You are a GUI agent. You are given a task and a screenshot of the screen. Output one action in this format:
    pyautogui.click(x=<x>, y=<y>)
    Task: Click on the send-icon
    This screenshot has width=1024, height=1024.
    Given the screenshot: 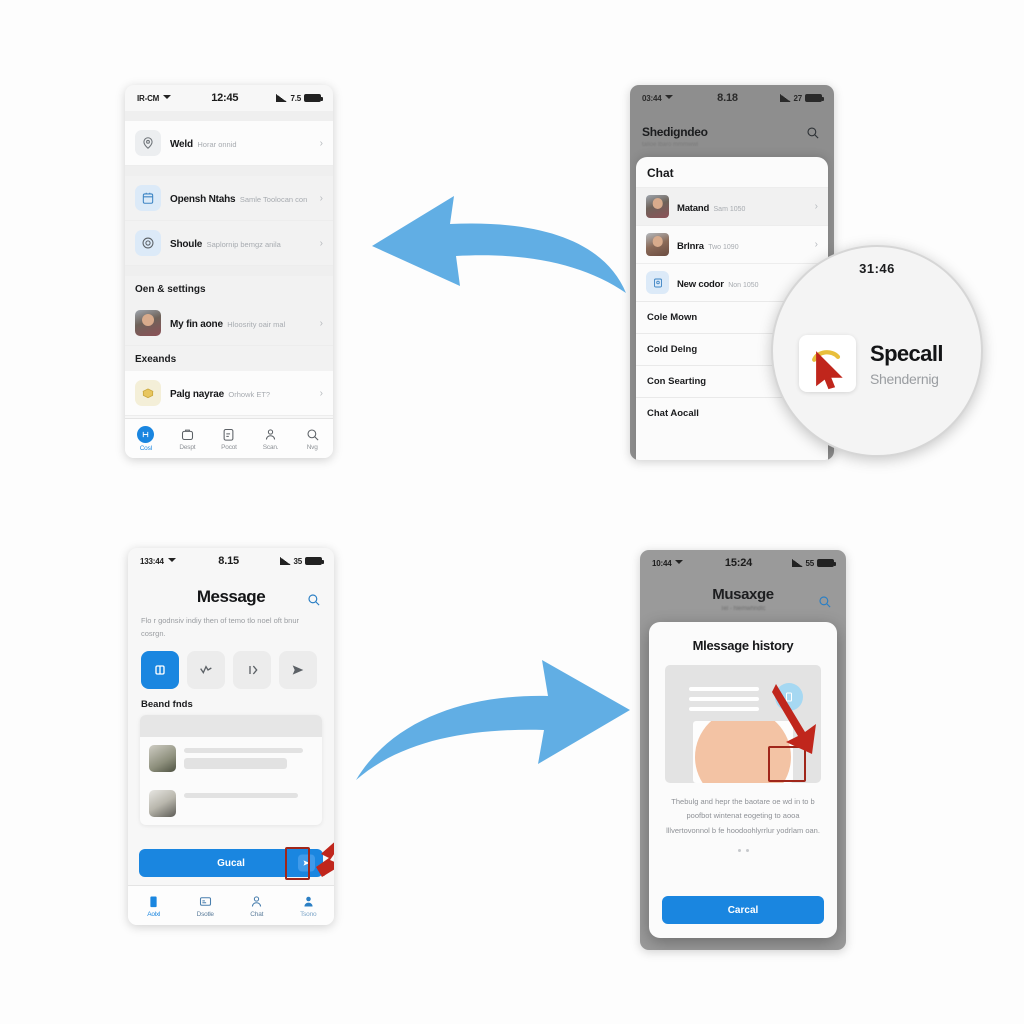 What is the action you would take?
    pyautogui.click(x=298, y=669)
    